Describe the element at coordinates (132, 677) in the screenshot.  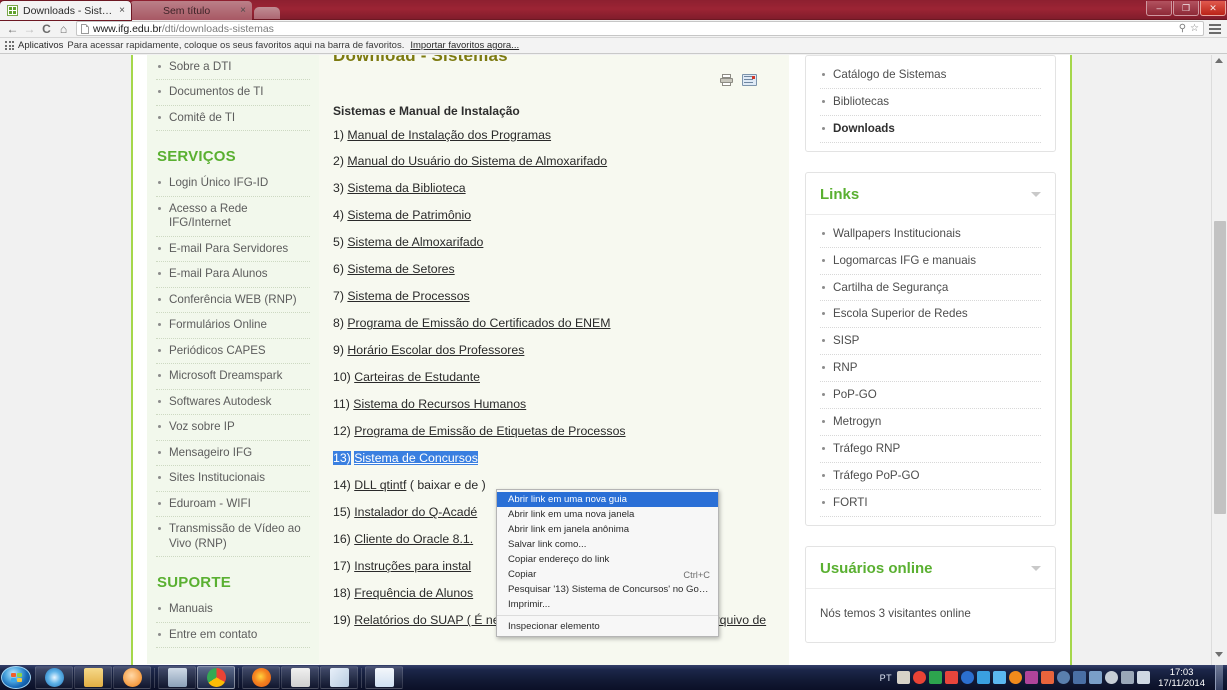
I see `taskbar-button-media-player` at that location.